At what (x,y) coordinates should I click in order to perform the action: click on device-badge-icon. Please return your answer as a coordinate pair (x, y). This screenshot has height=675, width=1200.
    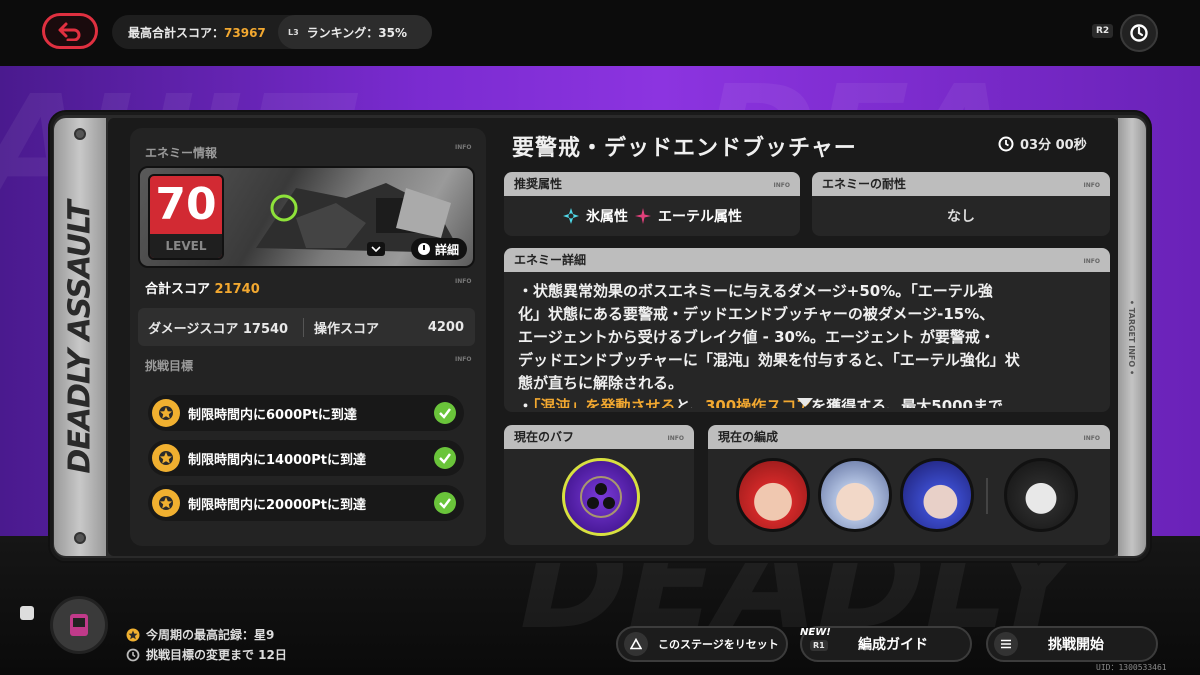
    Looking at the image, I should click on (79, 625).